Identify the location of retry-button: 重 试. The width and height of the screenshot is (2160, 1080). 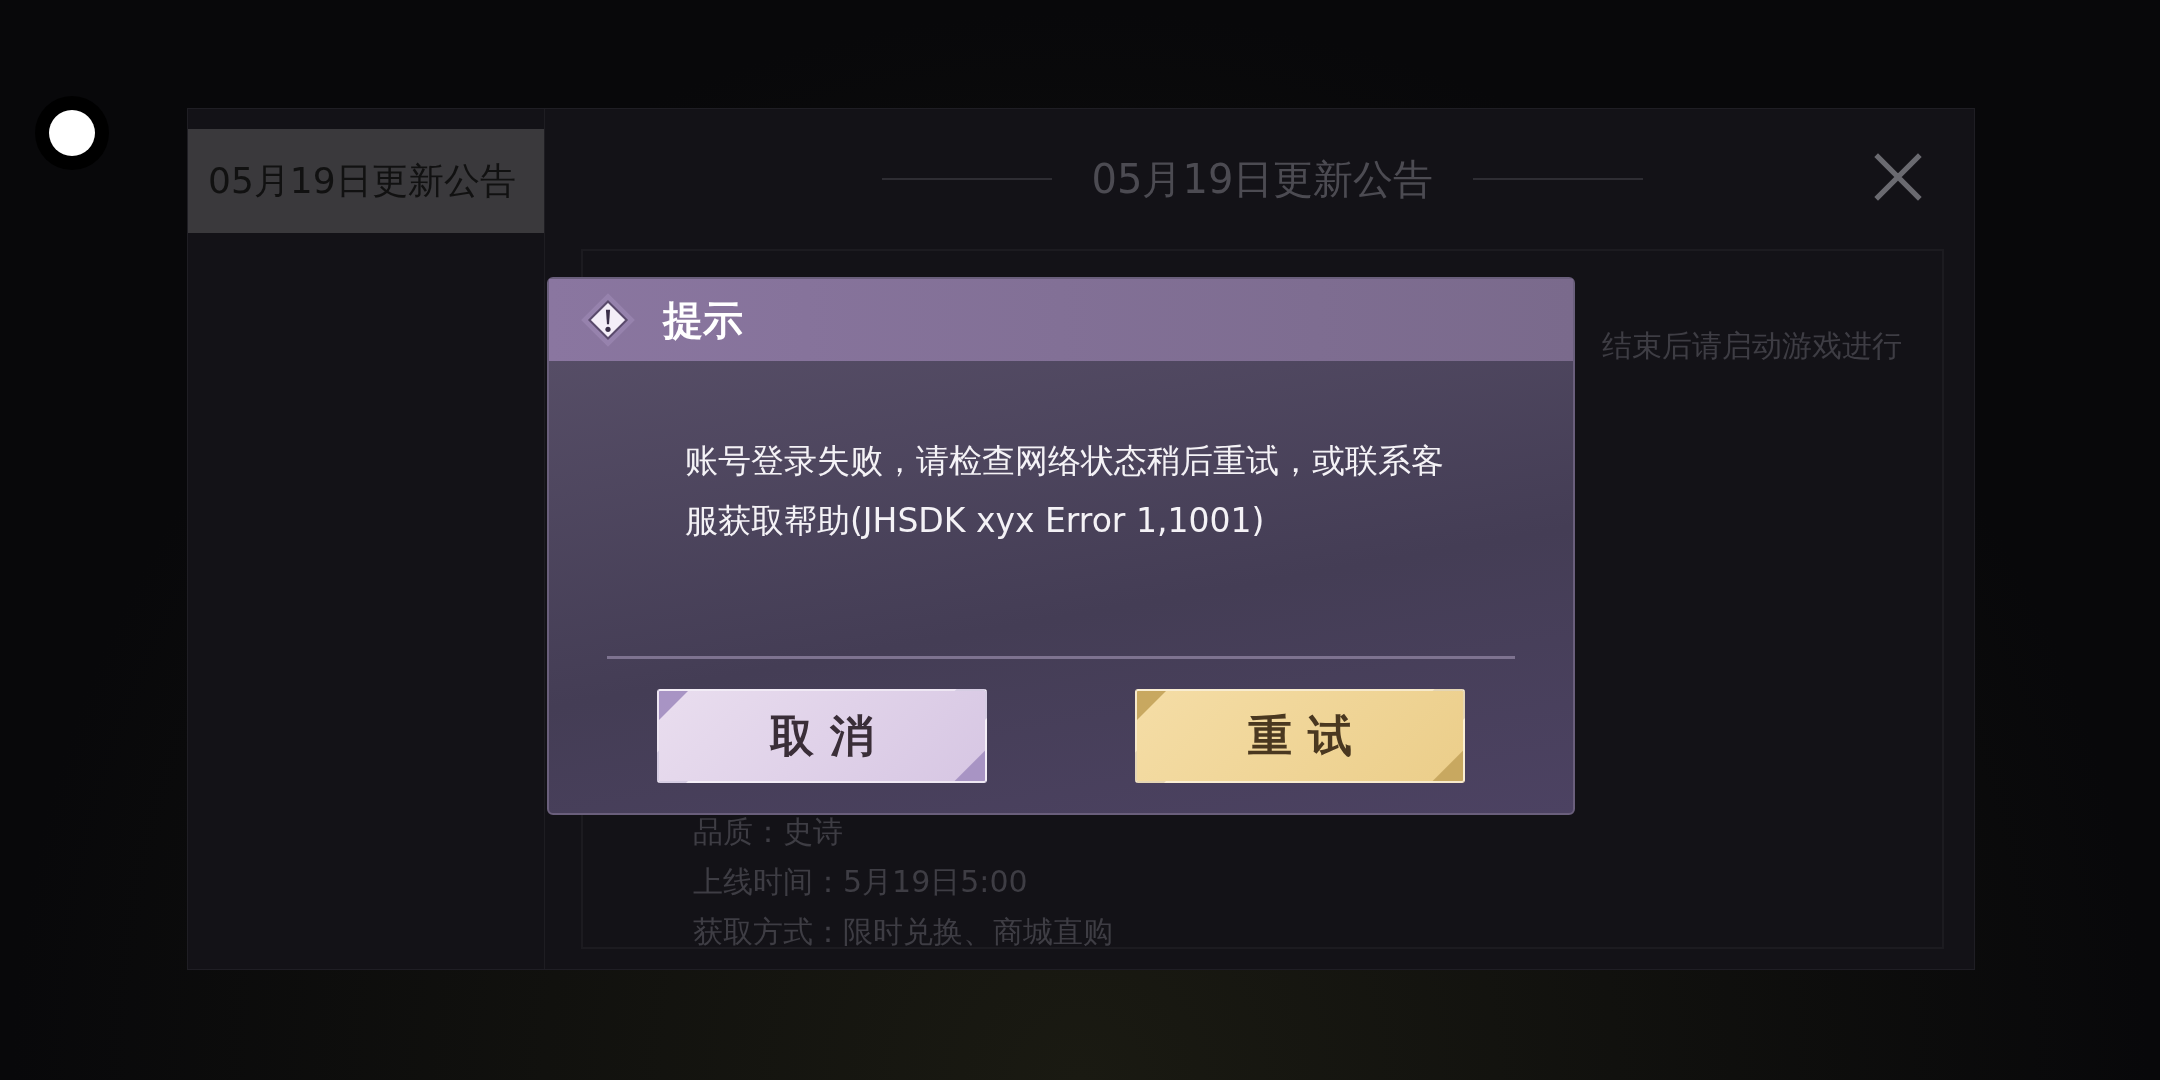
(1300, 736).